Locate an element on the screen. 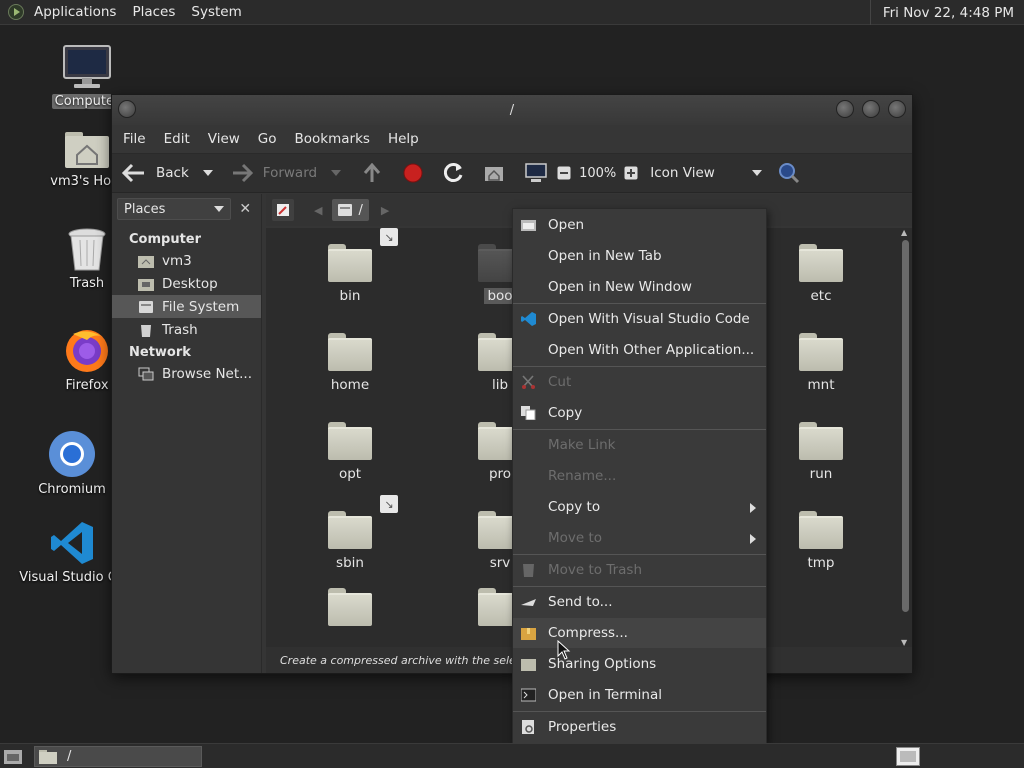 Image resolution: width=1024 pixels, height=768 pixels. zoom-level: 100% is located at coordinates (597, 173).